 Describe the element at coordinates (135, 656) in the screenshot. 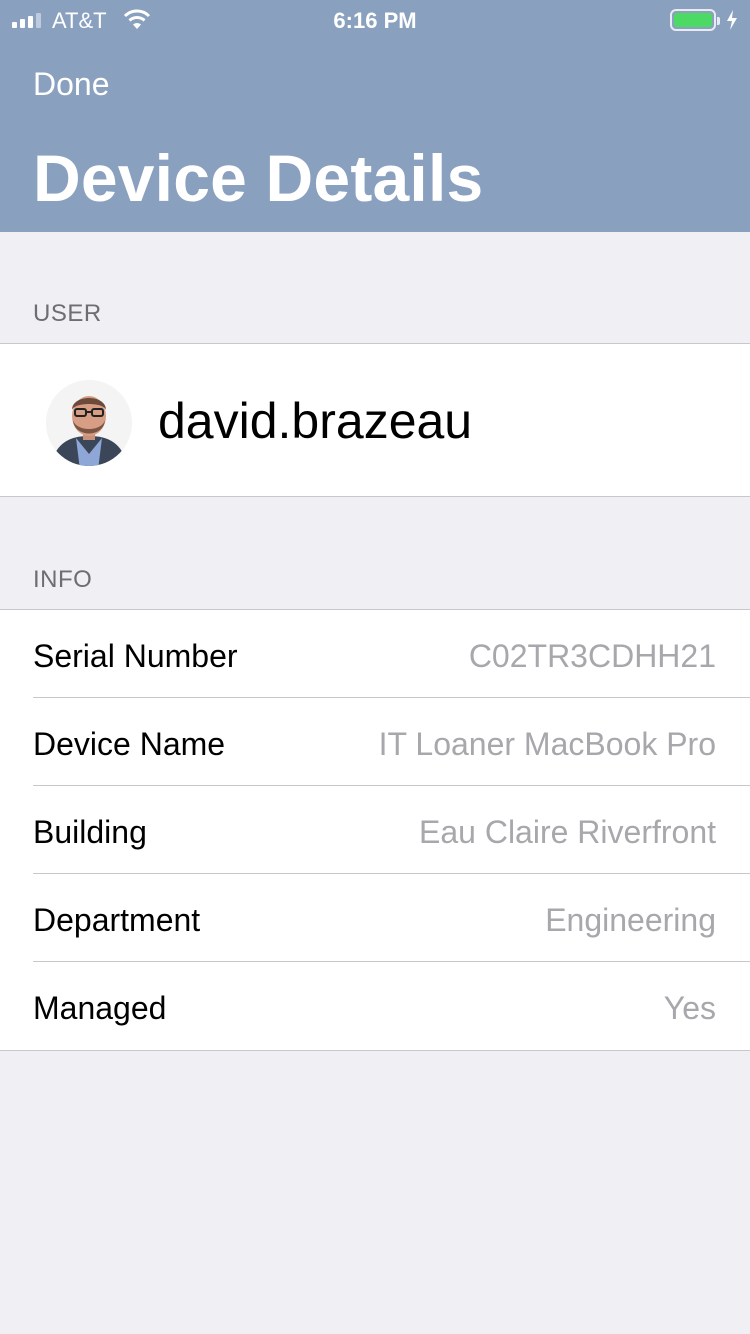

I see `info-label: Serial Number` at that location.